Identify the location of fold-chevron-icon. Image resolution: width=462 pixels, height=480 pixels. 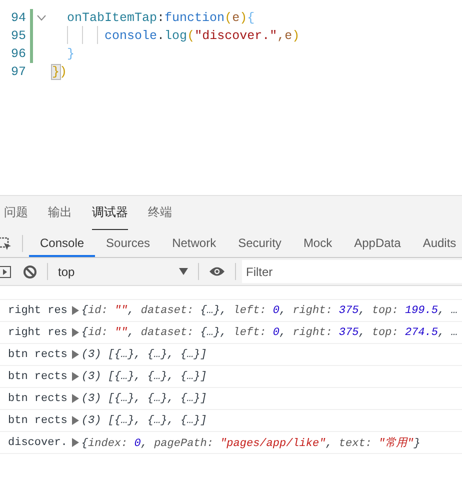
(41, 18).